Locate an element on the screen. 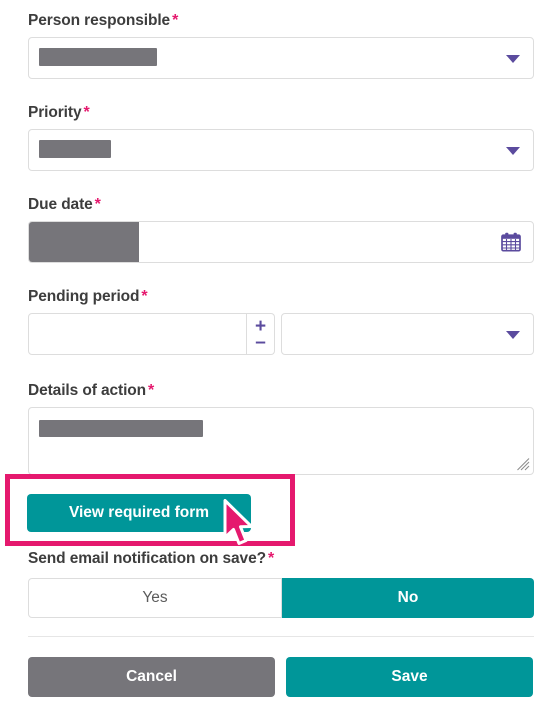 Image resolution: width=552 pixels, height=709 pixels. stepper-increment-icon: + is located at coordinates (260, 326).